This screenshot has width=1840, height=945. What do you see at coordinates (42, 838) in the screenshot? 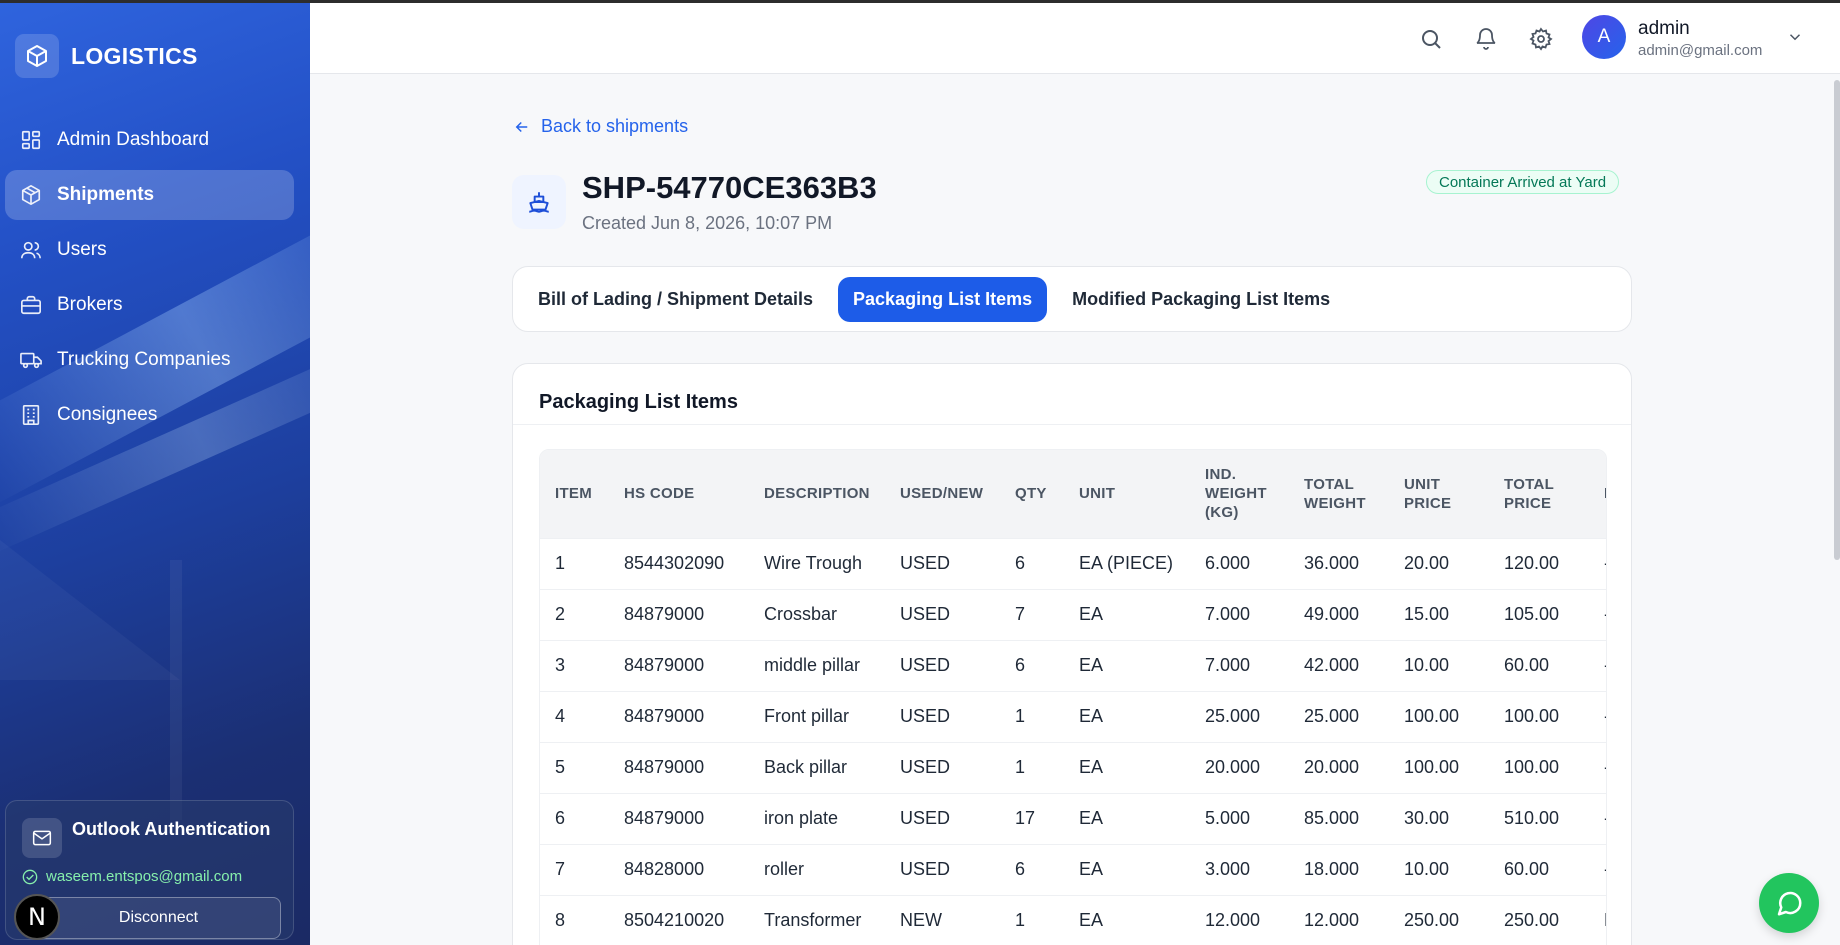
I see `mail-icon` at bounding box center [42, 838].